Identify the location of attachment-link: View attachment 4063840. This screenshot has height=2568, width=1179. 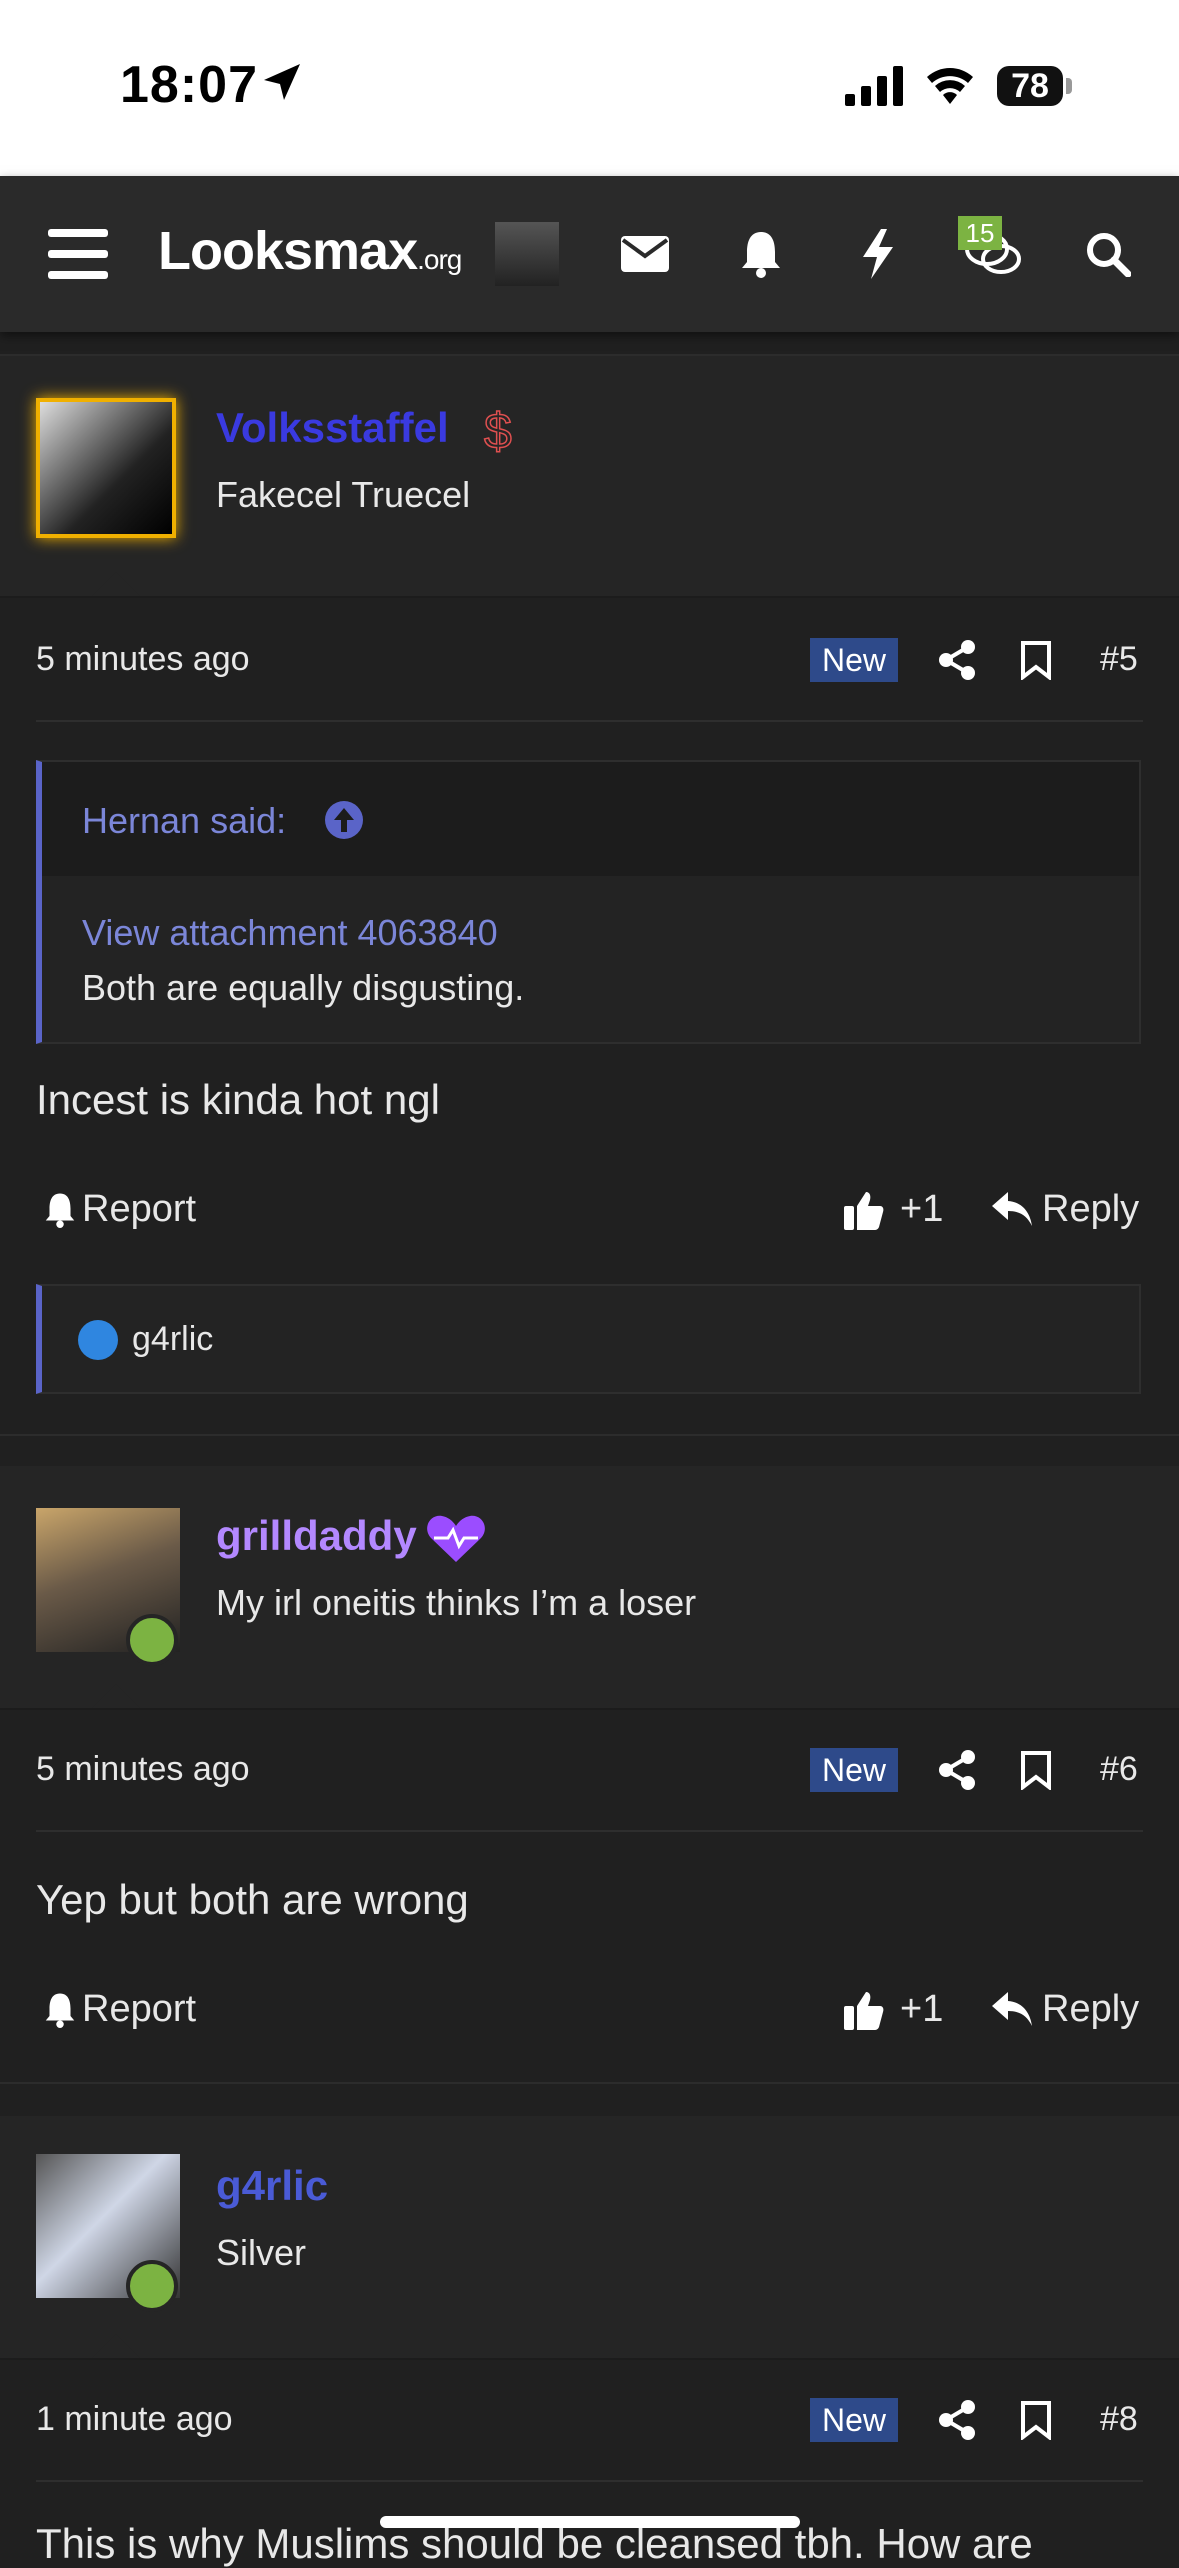
(290, 933).